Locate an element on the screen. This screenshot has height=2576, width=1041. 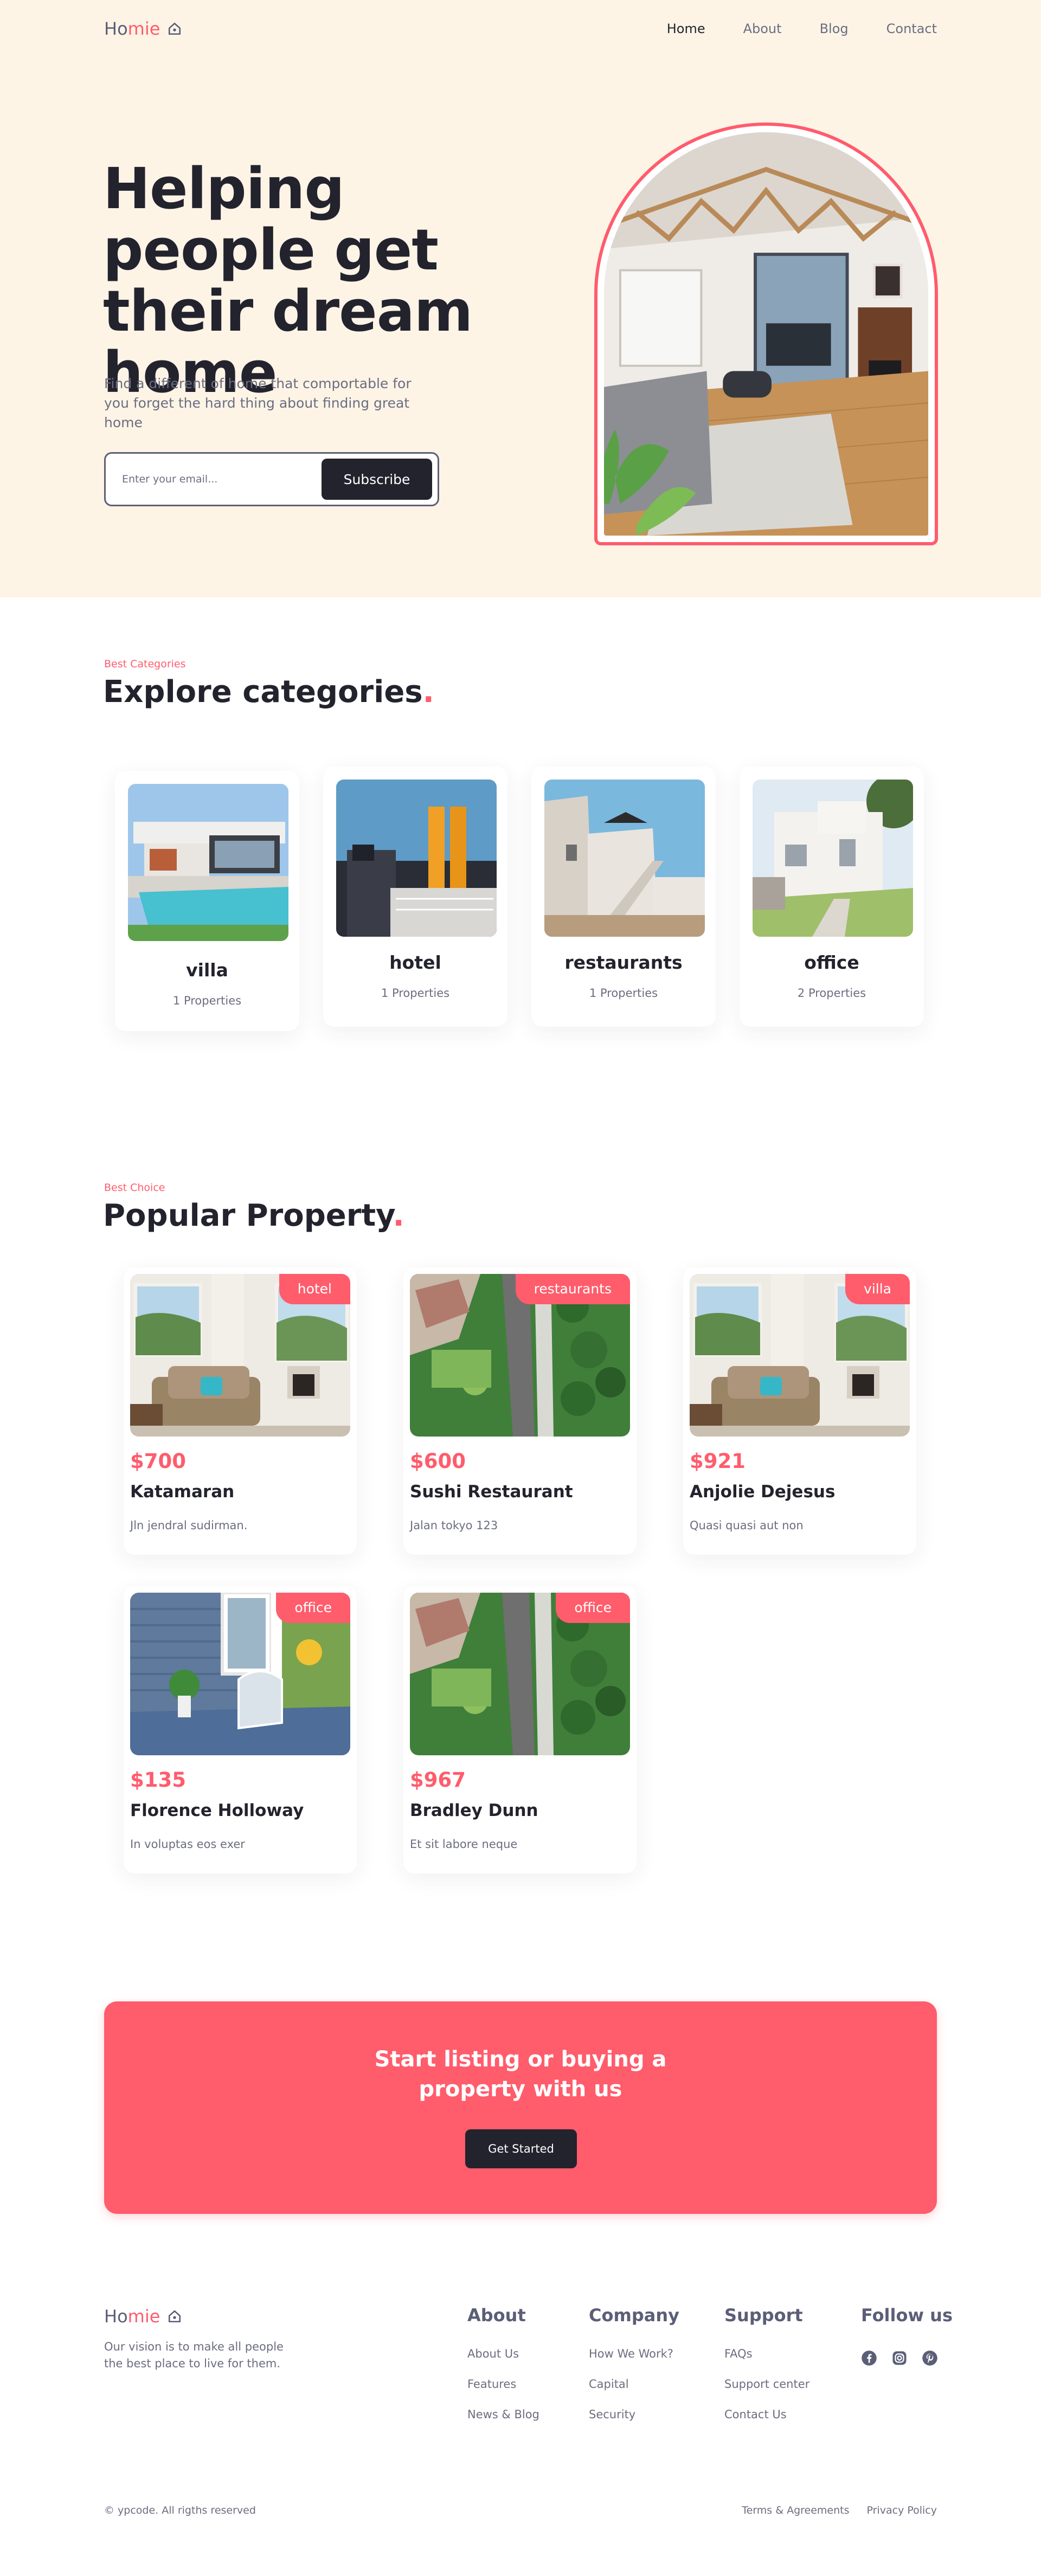
footer-link: Contact Us is located at coordinates (767, 2414).